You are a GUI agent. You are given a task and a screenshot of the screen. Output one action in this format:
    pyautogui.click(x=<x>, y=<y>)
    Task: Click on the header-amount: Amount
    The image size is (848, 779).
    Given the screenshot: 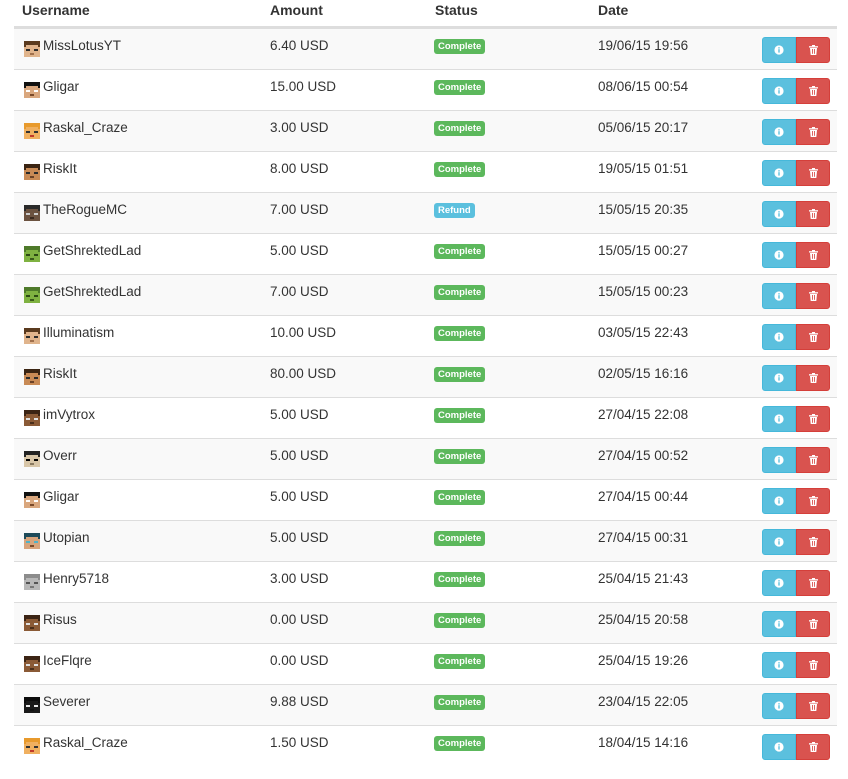 What is the action you would take?
    pyautogui.click(x=296, y=10)
    